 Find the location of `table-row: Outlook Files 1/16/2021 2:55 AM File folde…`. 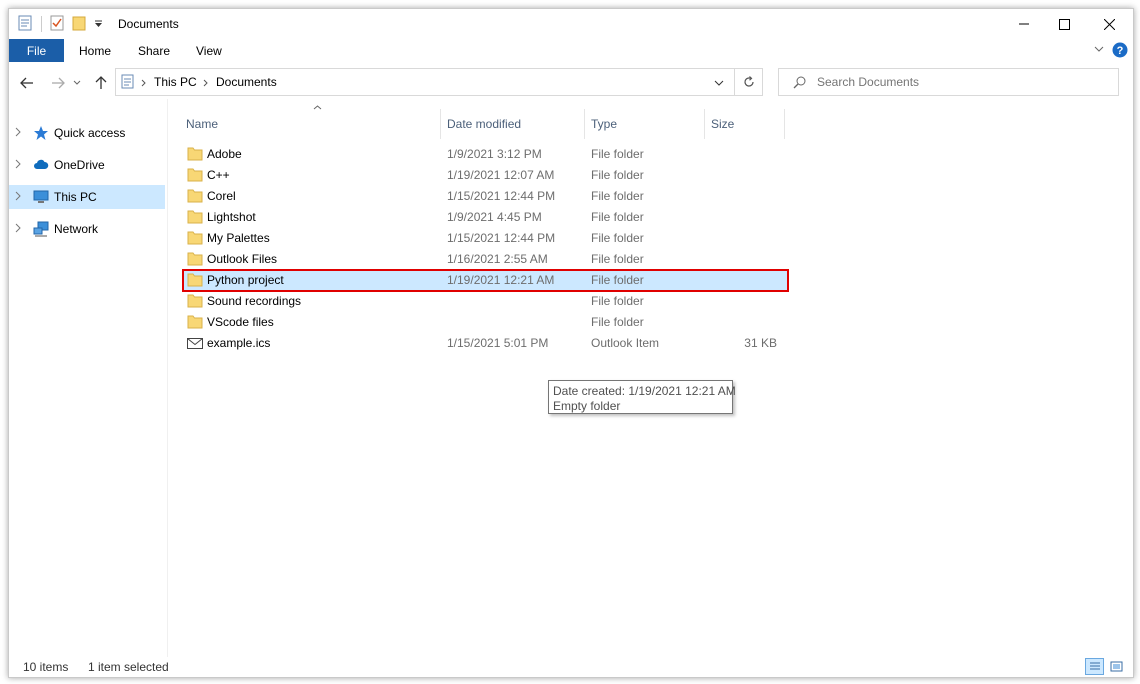

table-row: Outlook Files 1/16/2021 2:55 AM File folde… is located at coordinates (485, 259).